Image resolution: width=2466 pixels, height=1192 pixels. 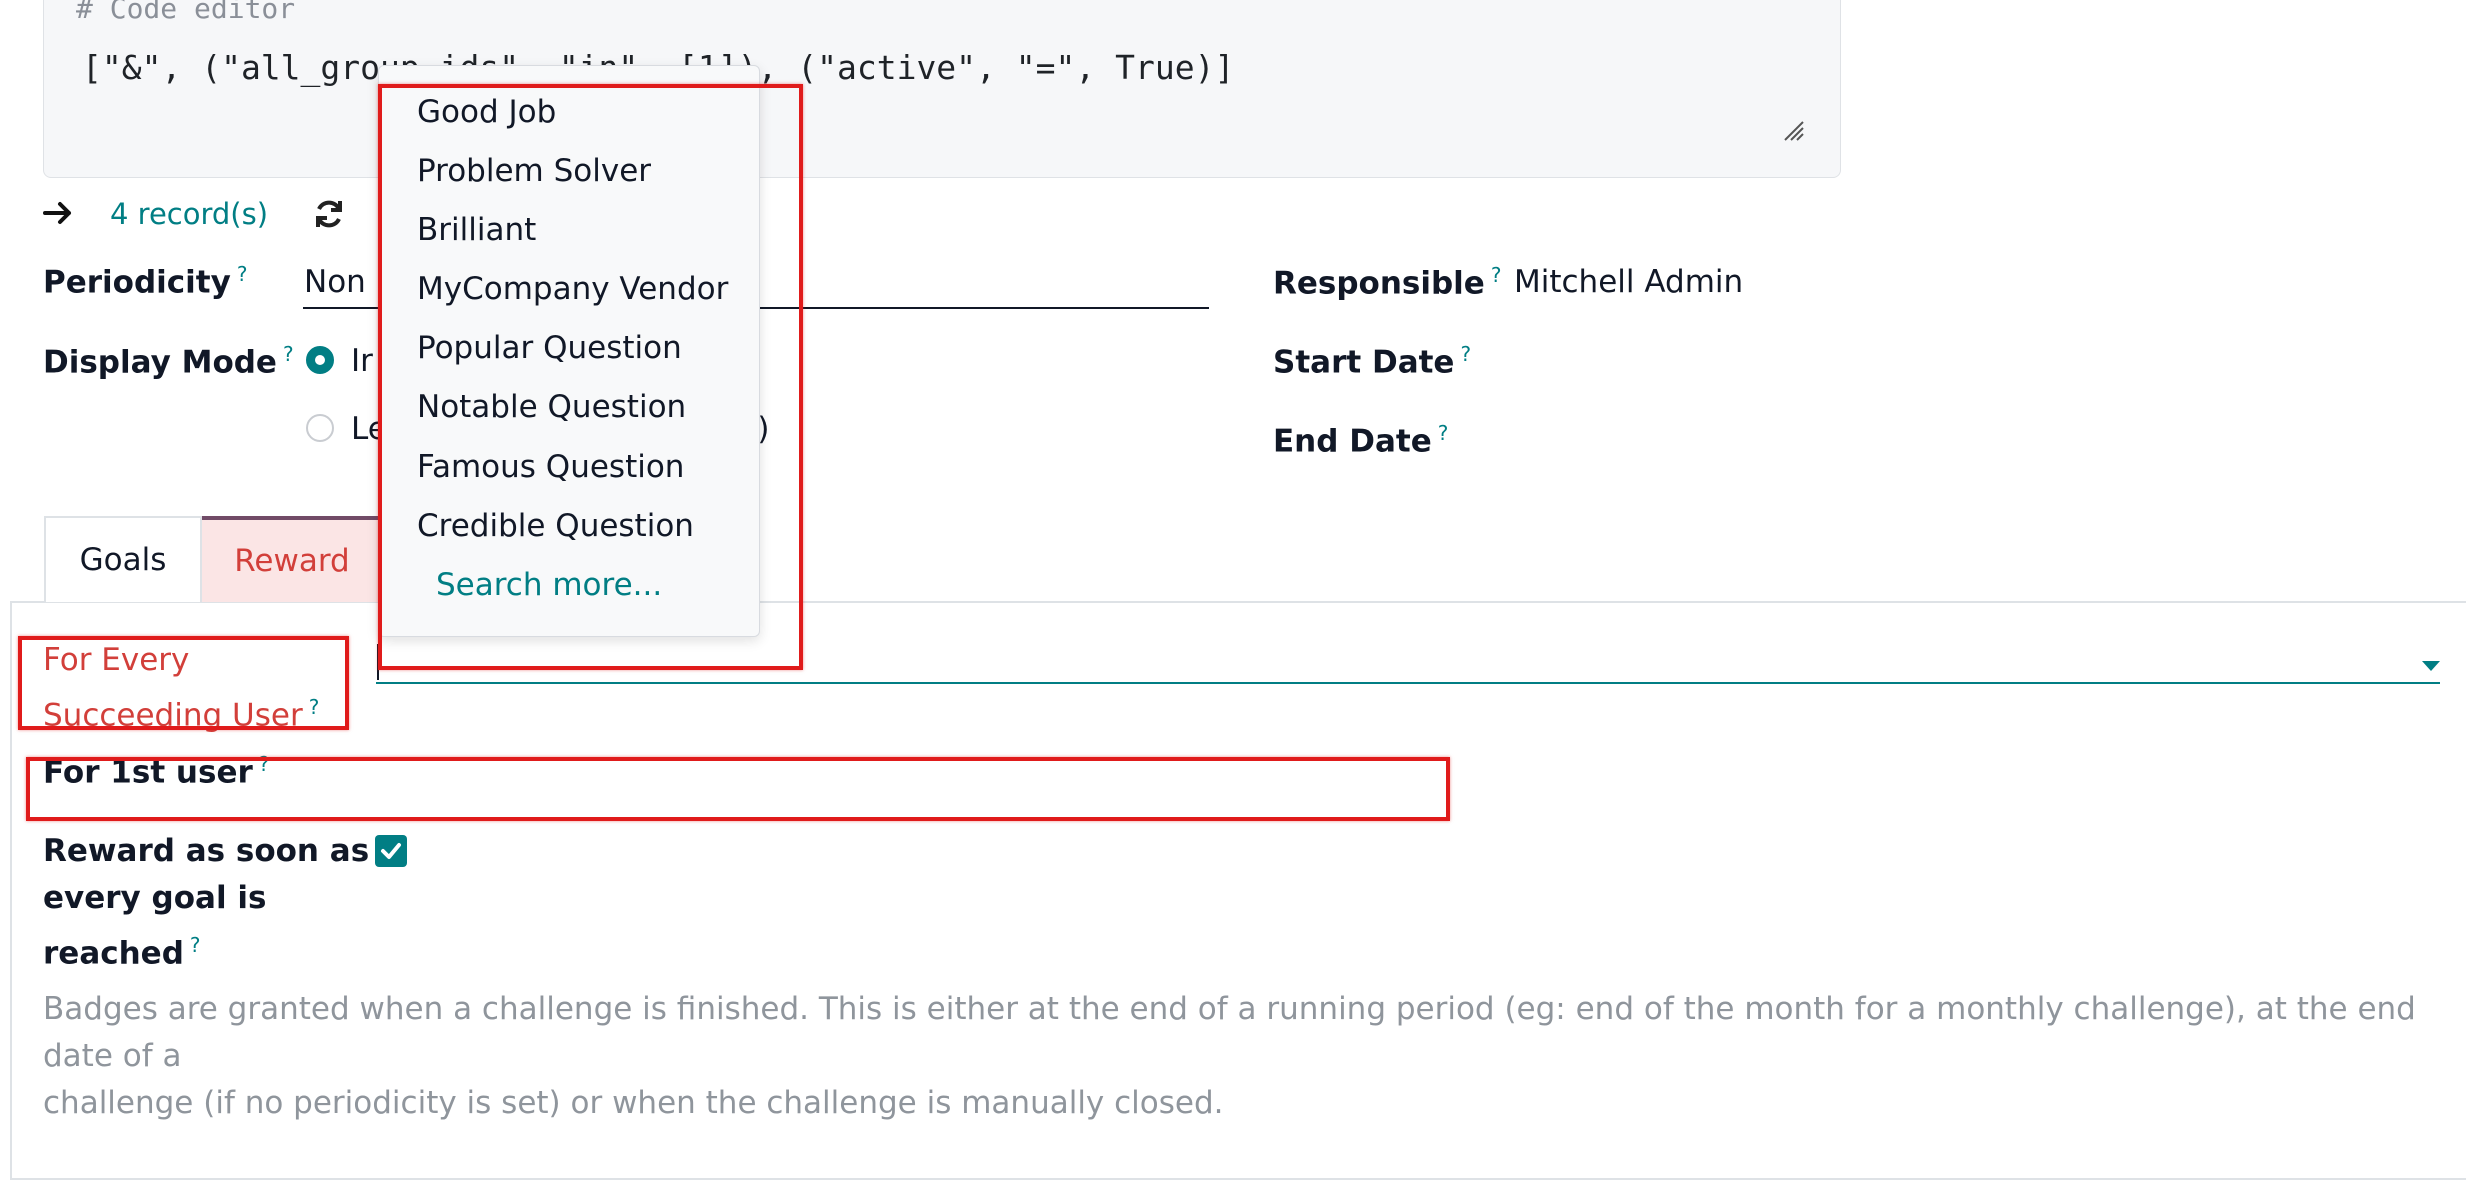 What do you see at coordinates (160, 362) in the screenshot?
I see `display-mode-label-text: Display Mode` at bounding box center [160, 362].